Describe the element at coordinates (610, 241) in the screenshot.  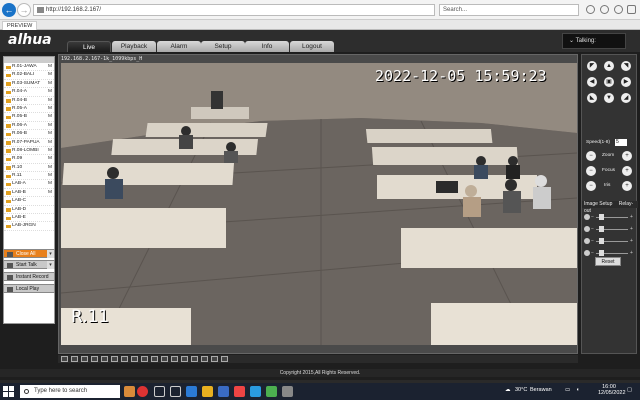
I see `saturation-slider: − +` at that location.